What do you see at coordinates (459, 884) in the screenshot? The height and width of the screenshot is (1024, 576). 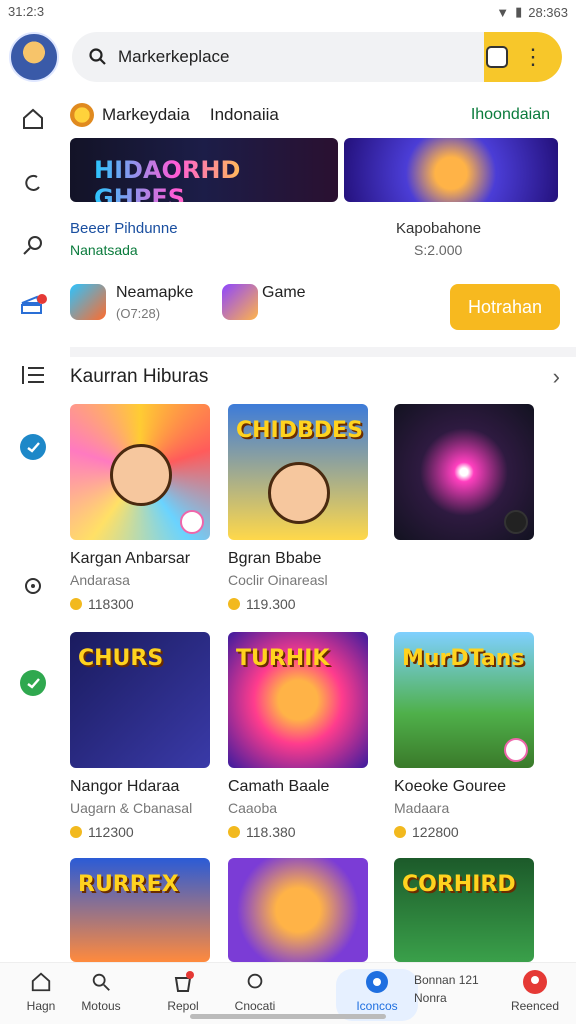 I see `game-card-art-text: CORHIRD` at bounding box center [459, 884].